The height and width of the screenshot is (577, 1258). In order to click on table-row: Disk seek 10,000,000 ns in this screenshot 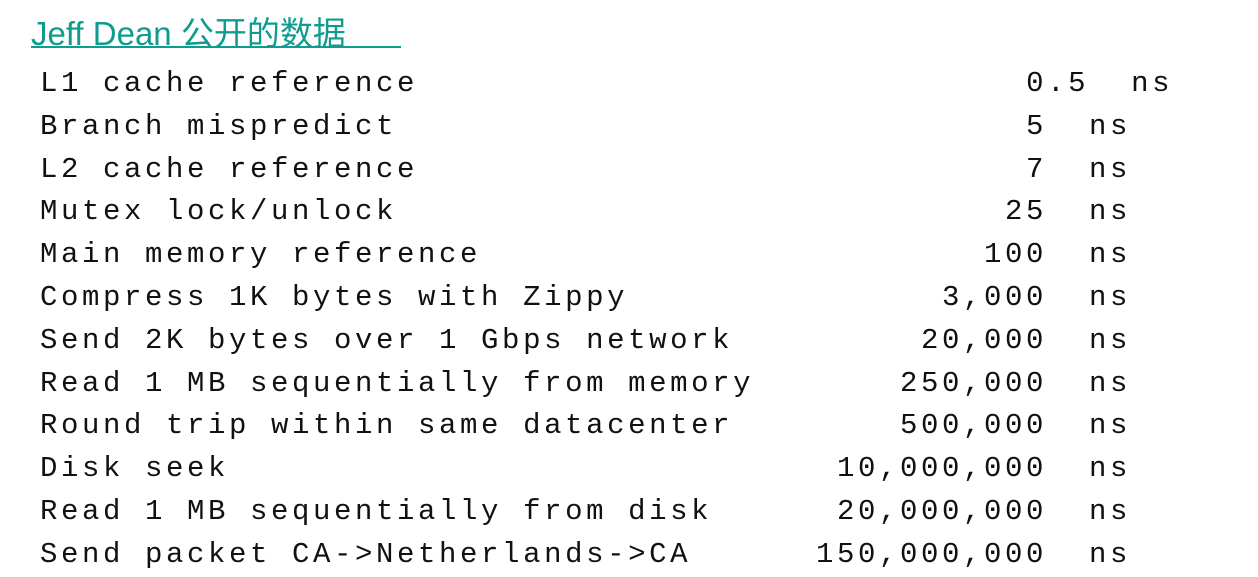, I will do `click(629, 469)`.